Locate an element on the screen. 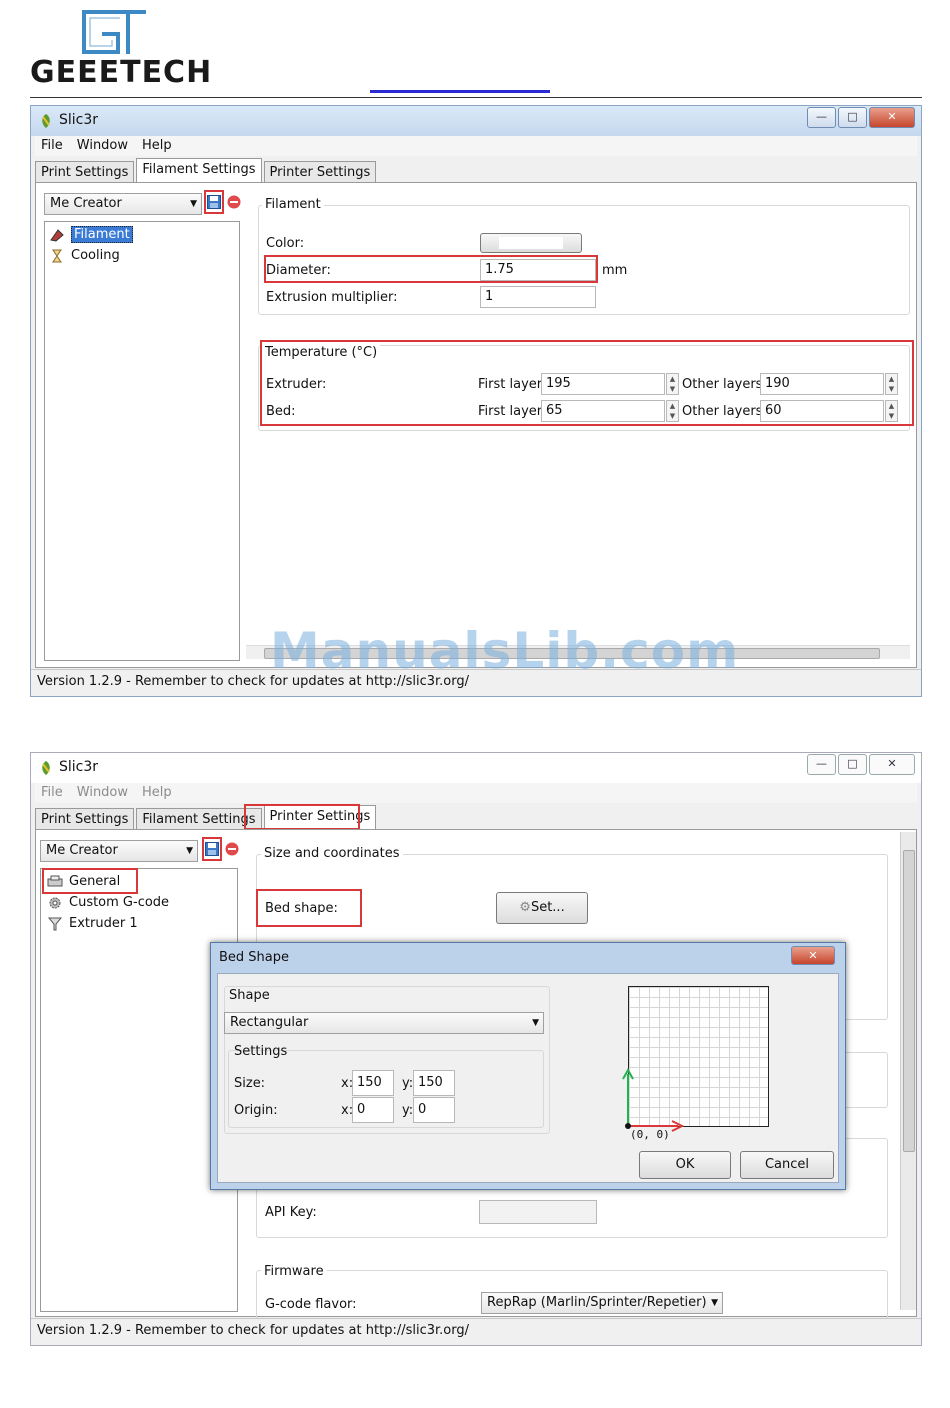 This screenshot has height=1408, width=950. printer-settings-tab-highlight is located at coordinates (302, 817).